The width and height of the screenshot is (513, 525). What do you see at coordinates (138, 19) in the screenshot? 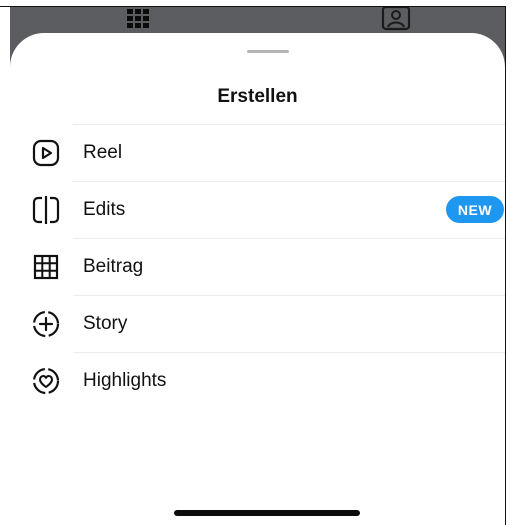
I see `grid-icon` at bounding box center [138, 19].